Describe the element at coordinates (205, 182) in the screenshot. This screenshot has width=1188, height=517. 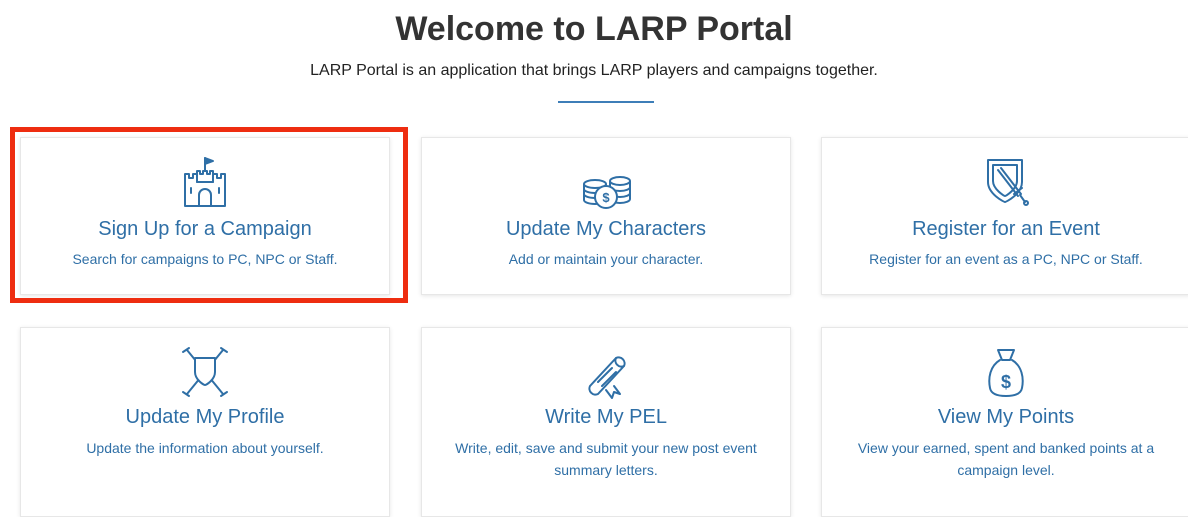
I see `castle-icon` at that location.